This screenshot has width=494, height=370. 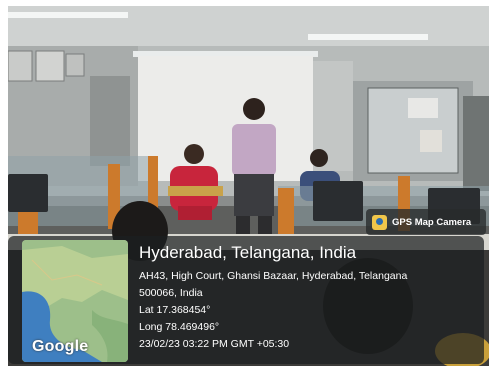 I want to click on longitude: Long 78.469496°, so click(x=179, y=327).